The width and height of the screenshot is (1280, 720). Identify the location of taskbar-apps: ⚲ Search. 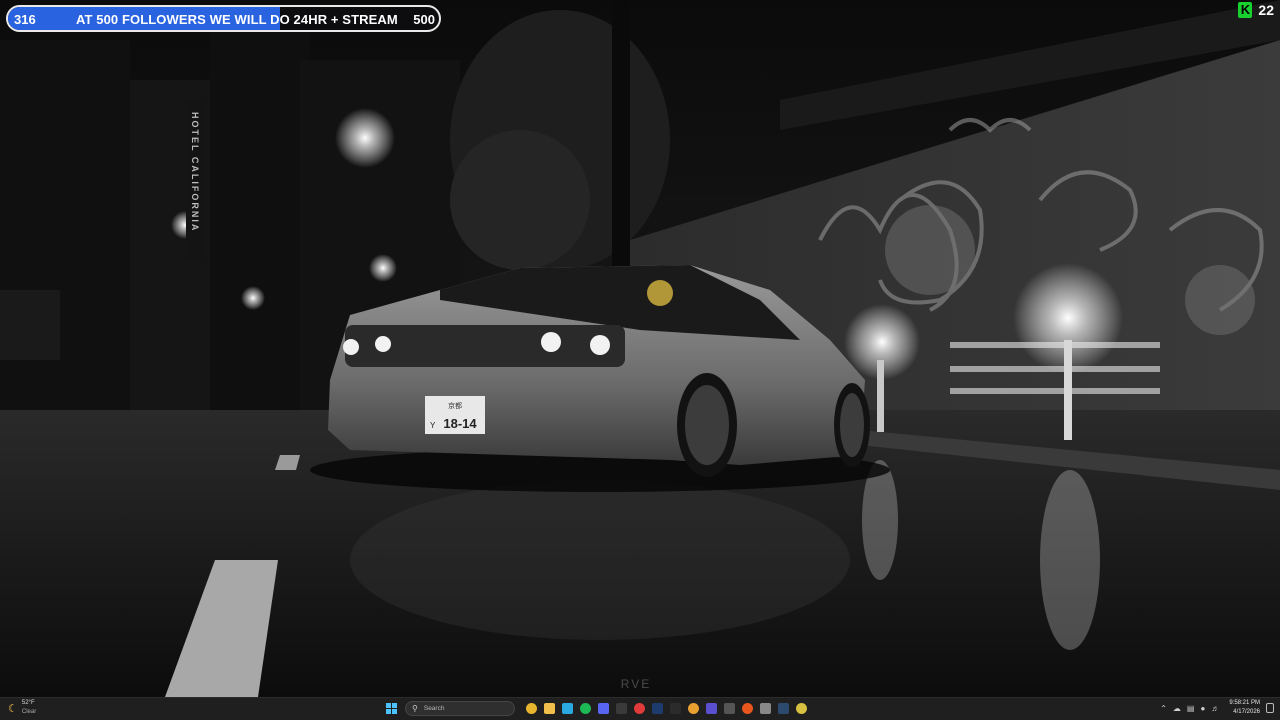
(595, 708).